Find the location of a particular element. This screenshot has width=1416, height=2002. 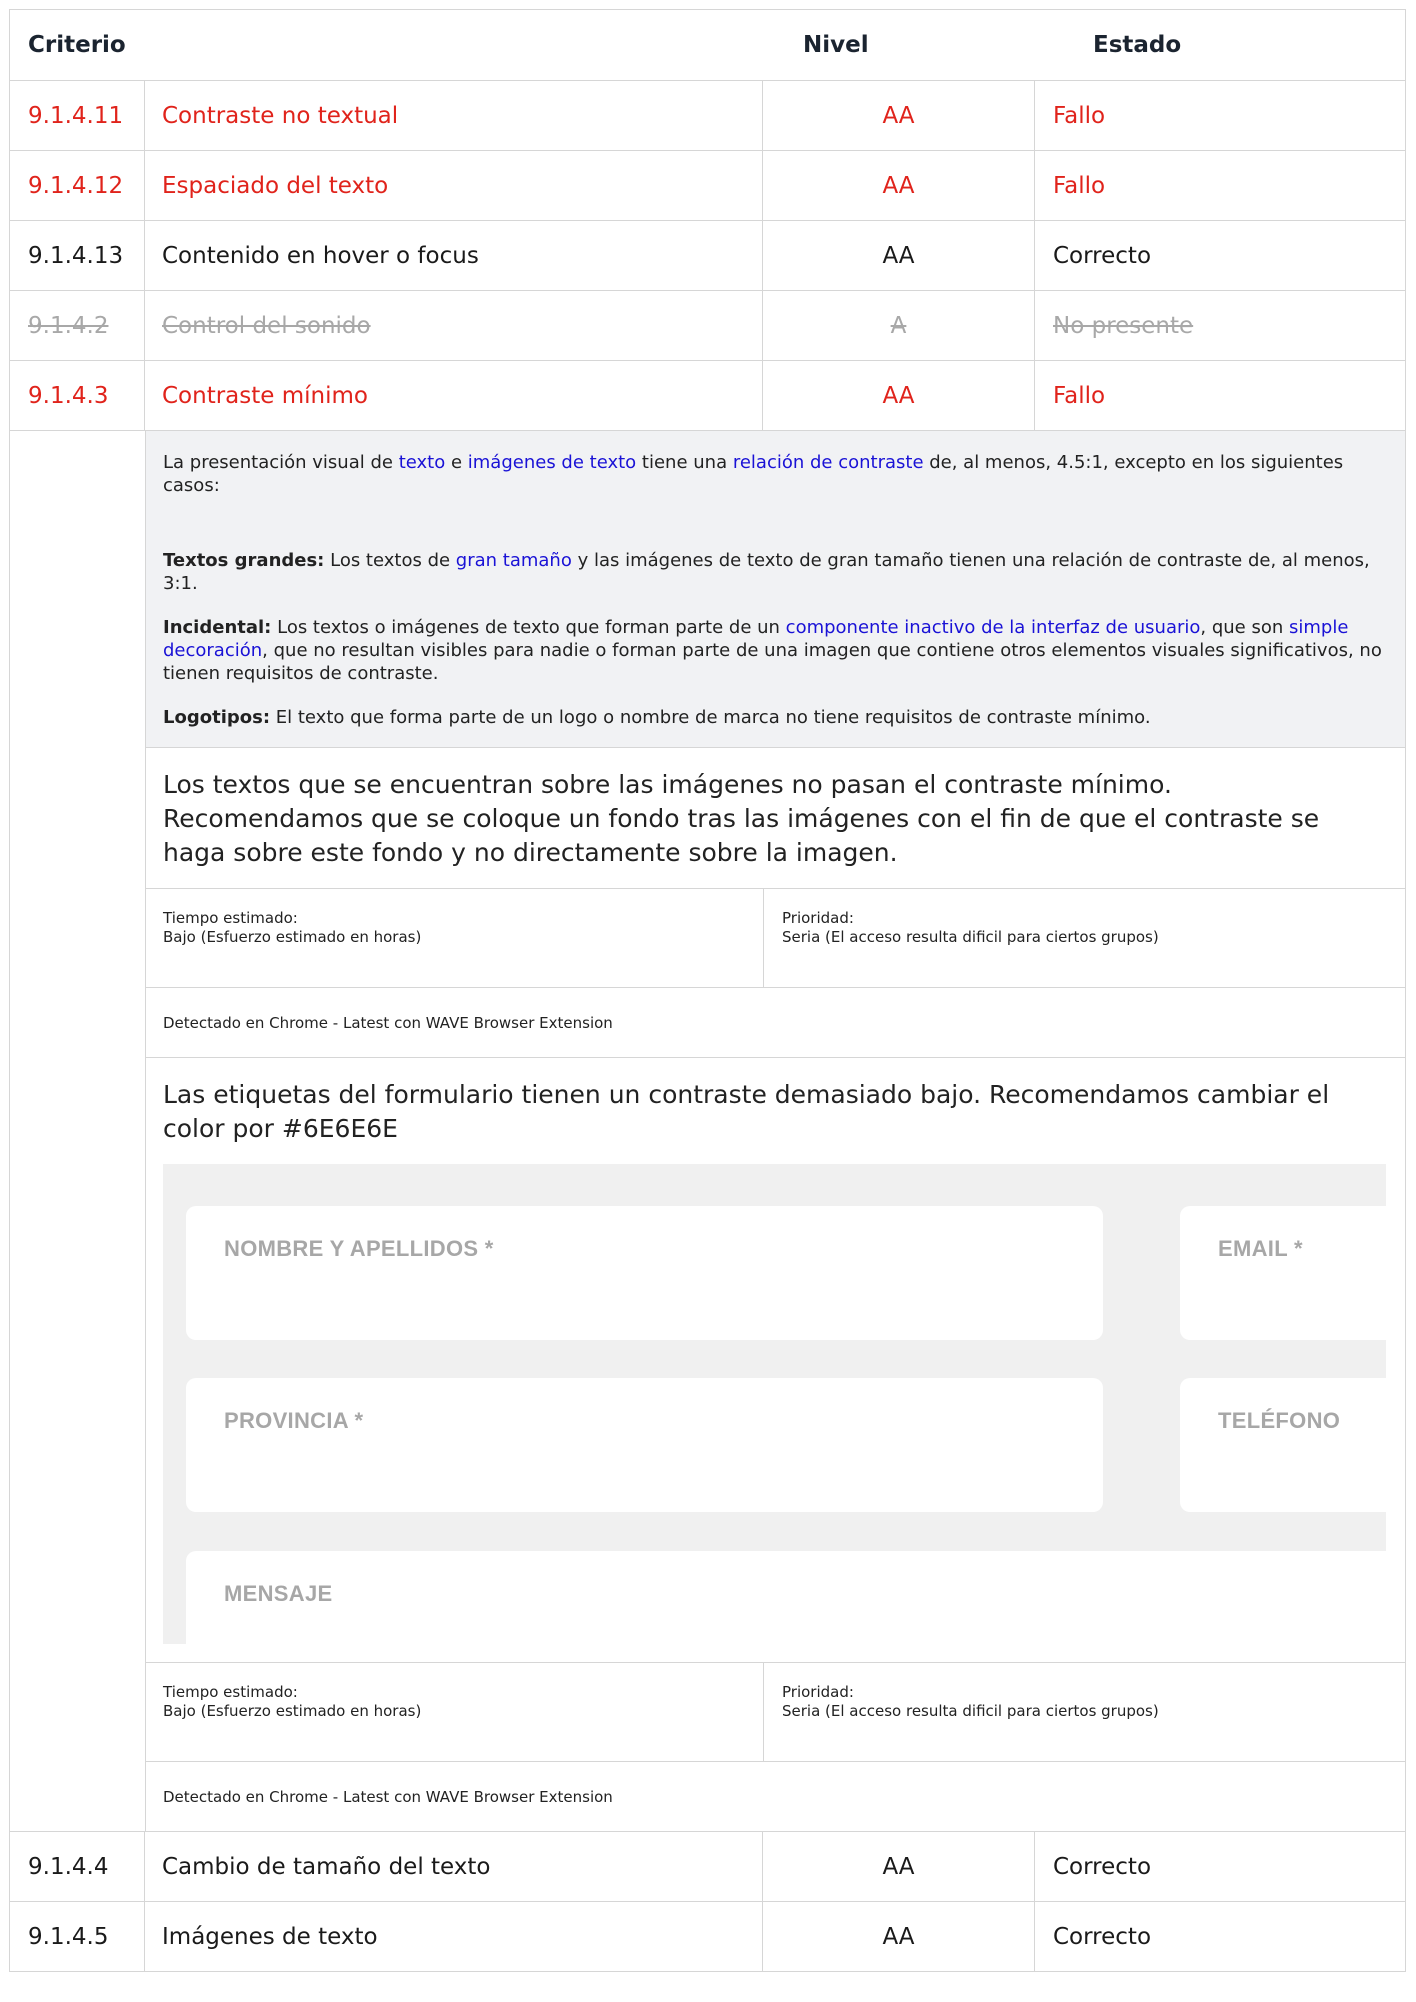

text: e is located at coordinates (456, 462).